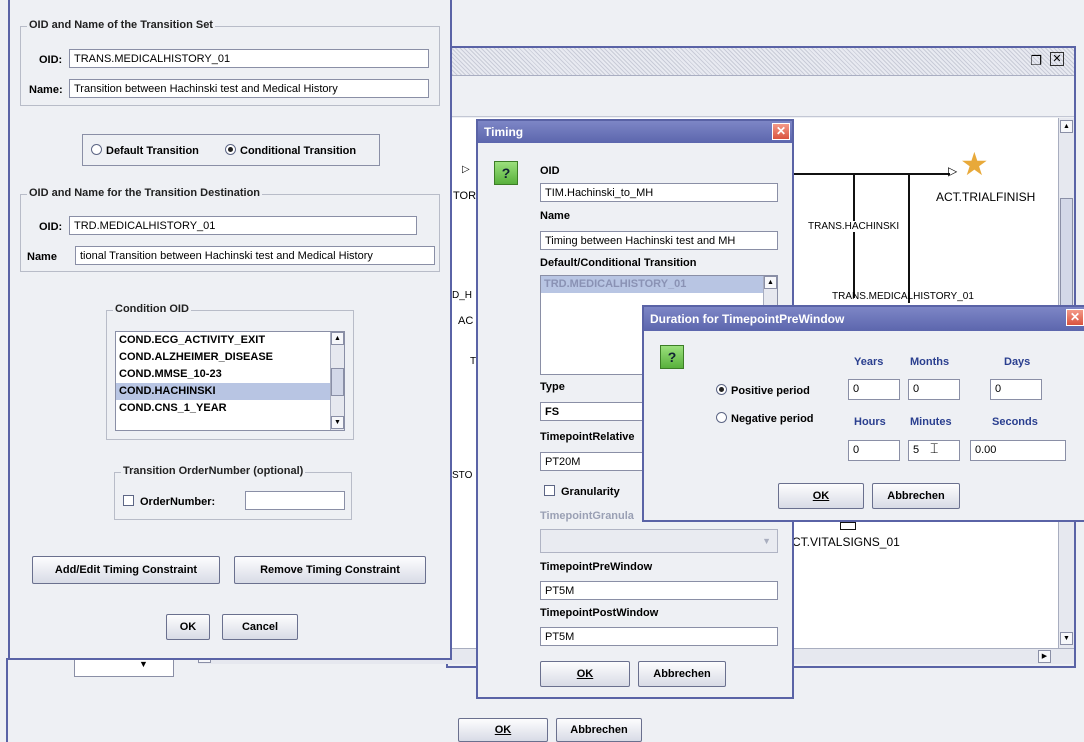  I want to click on seconds-field: 0.00, so click(1018, 450).